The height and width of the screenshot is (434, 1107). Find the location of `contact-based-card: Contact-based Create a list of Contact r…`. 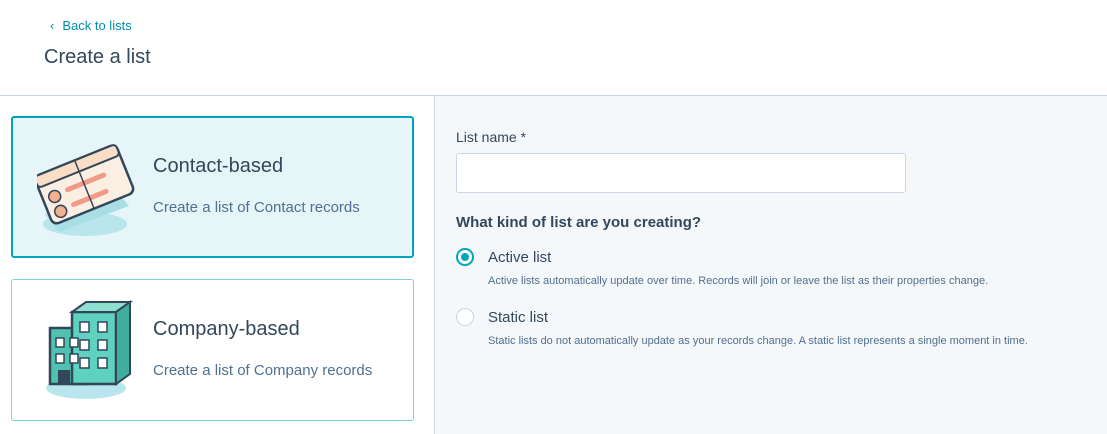

contact-based-card: Contact-based Create a list of Contact r… is located at coordinates (212, 187).